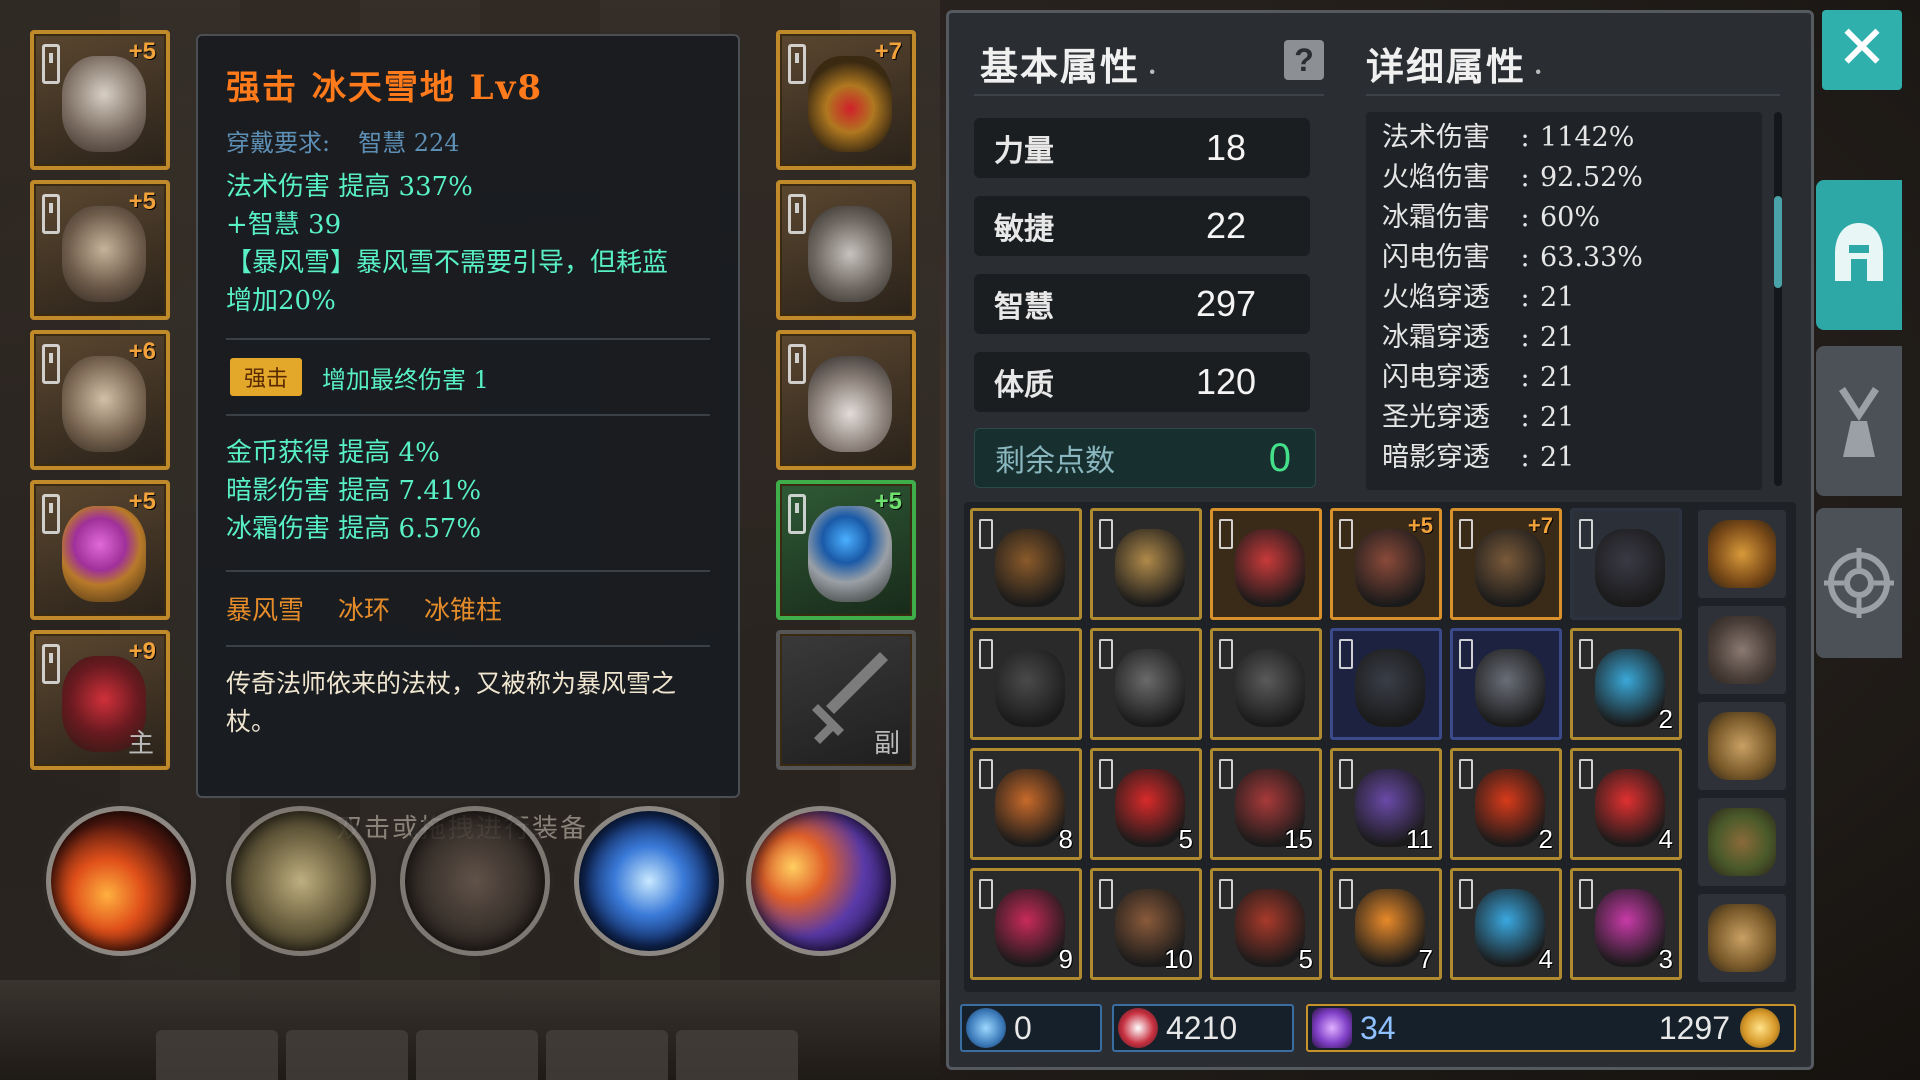 The width and height of the screenshot is (1920, 1080). I want to click on equip-slot-off-weapon: 副, so click(846, 700).